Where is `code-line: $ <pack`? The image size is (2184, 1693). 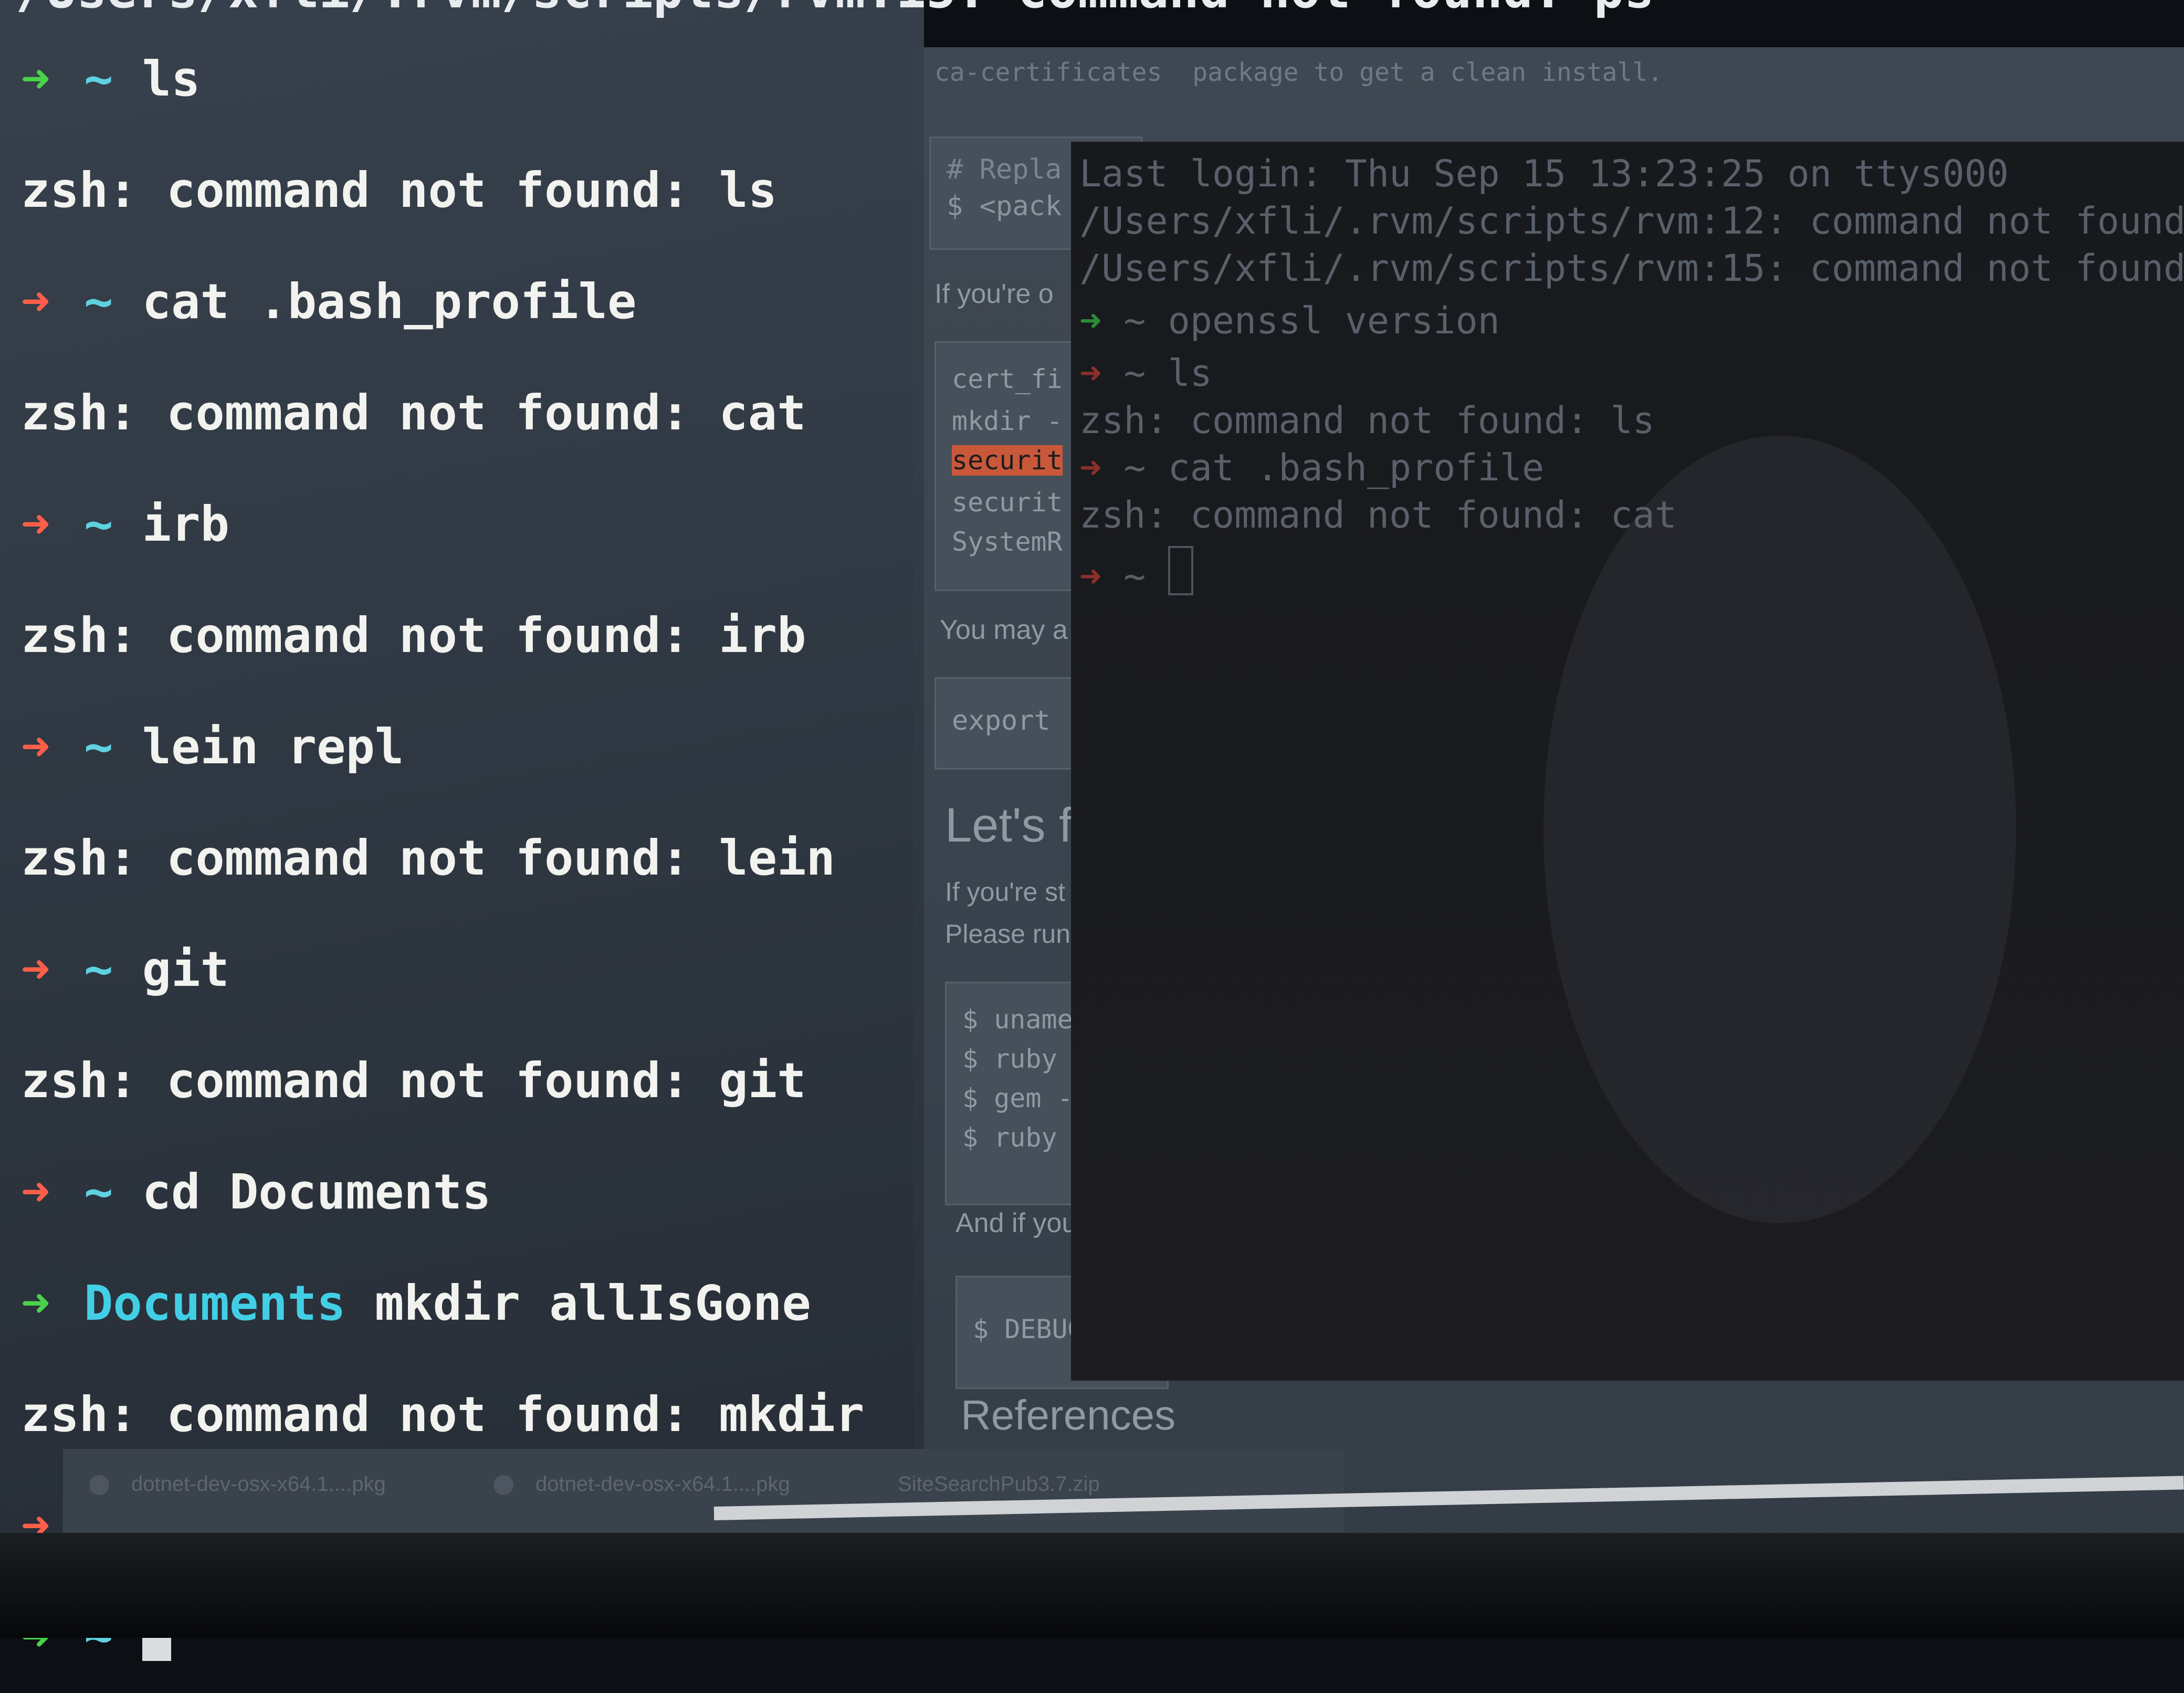
code-line: $ <pack is located at coordinates (1004, 206).